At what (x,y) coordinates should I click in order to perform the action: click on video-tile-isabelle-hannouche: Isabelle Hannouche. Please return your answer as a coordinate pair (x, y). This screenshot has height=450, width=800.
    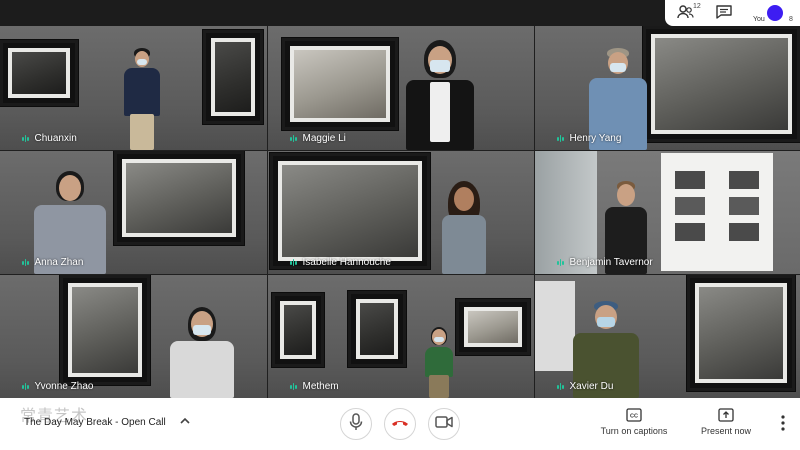
    Looking at the image, I should click on (401, 212).